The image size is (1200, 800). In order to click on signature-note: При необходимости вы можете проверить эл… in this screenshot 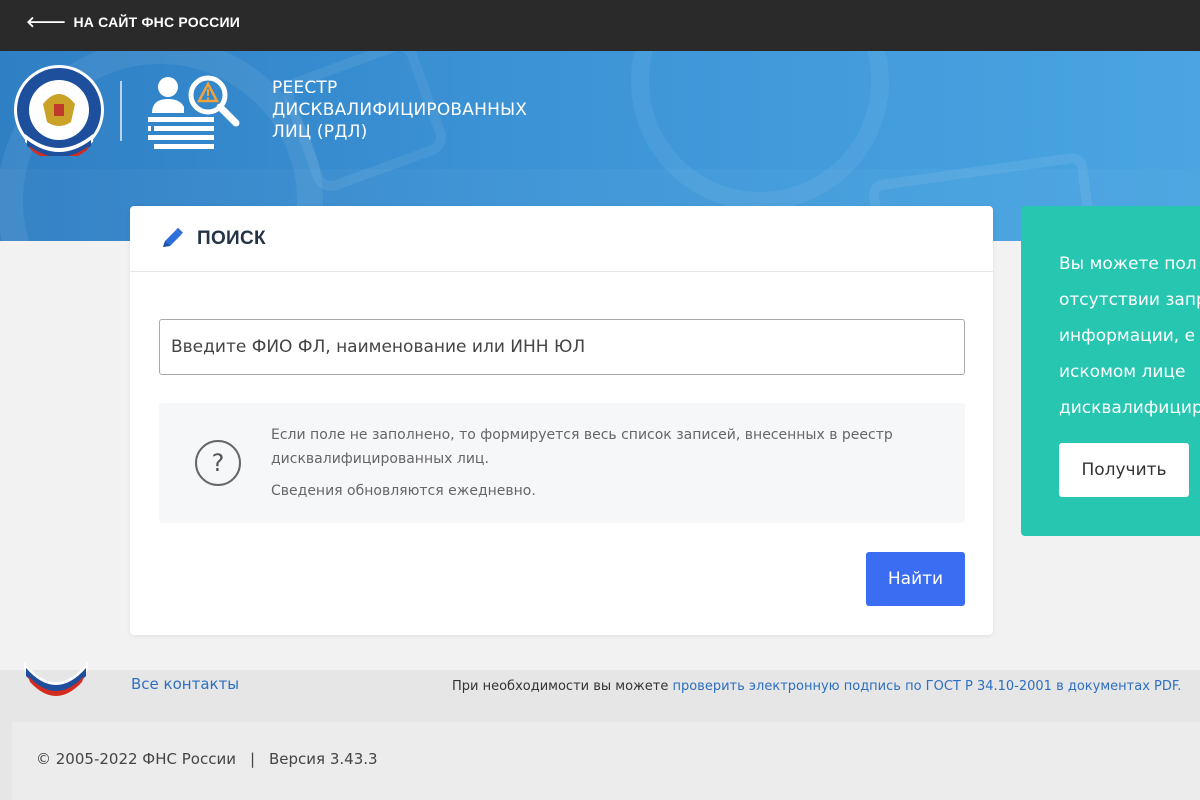, I will do `click(816, 686)`.